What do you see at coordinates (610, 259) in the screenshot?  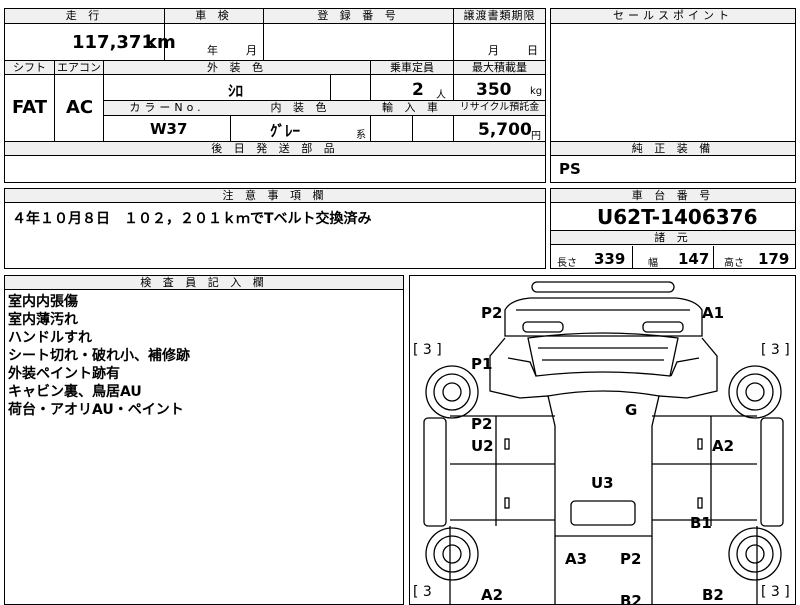 I see `length-value: 339` at bounding box center [610, 259].